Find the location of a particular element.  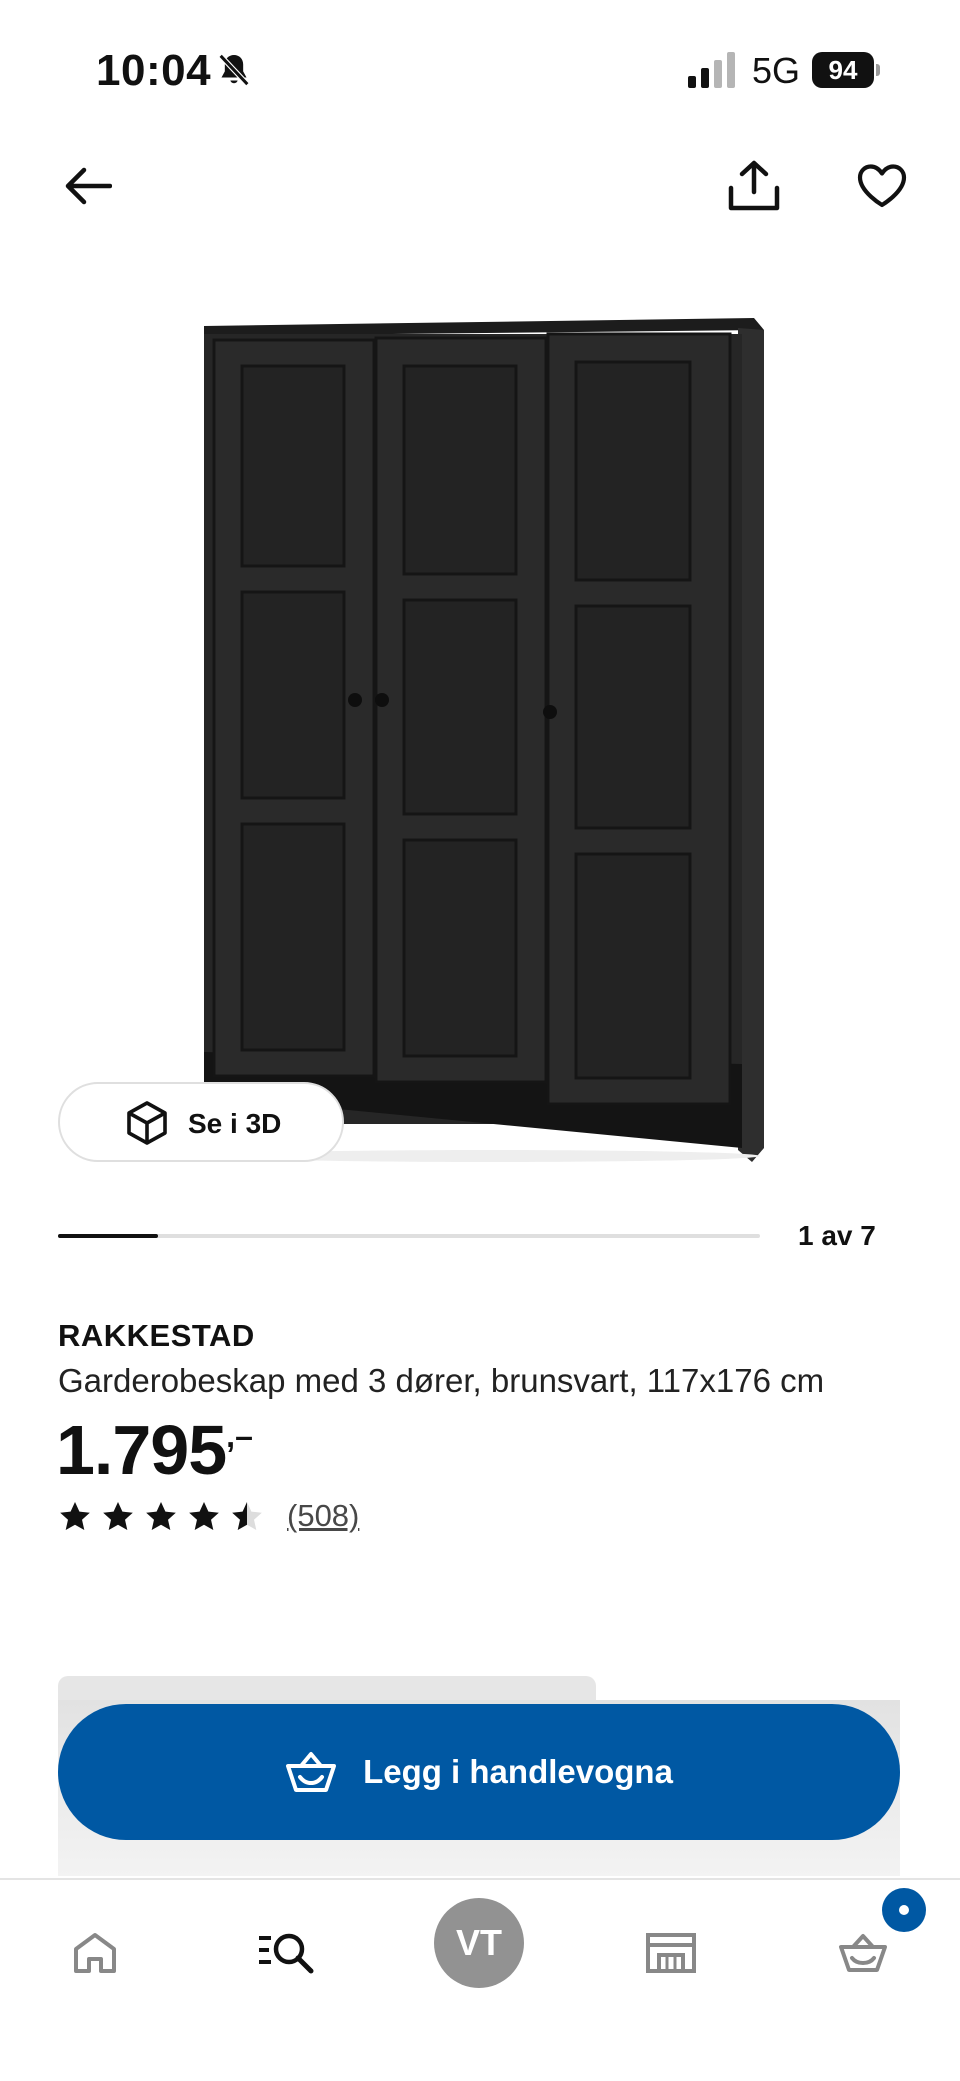

price-suffix: ,– is located at coordinates (239, 1436).